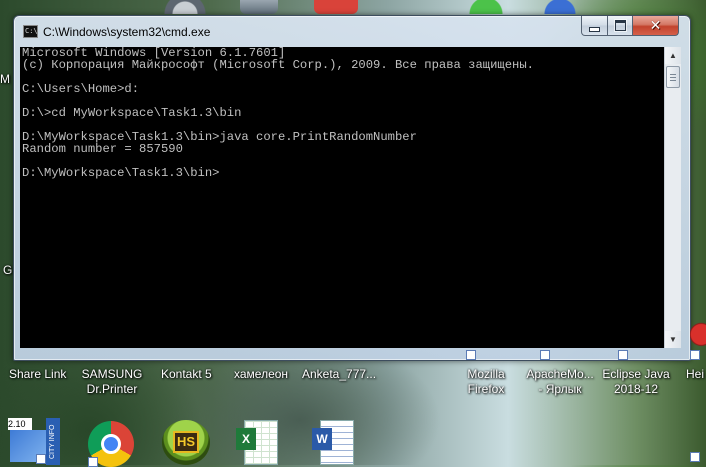 This screenshot has width=706, height=467. What do you see at coordinates (636, 382) in the screenshot?
I see `desktop-icon-eclipse-java: Eclipse Java 2018-12` at bounding box center [636, 382].